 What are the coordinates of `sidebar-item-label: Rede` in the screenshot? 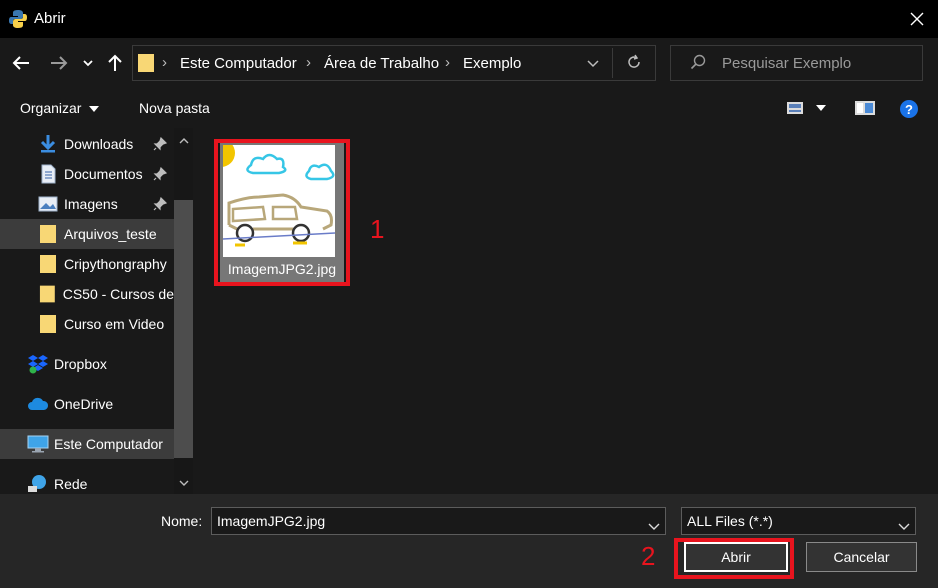 It's located at (71, 484).